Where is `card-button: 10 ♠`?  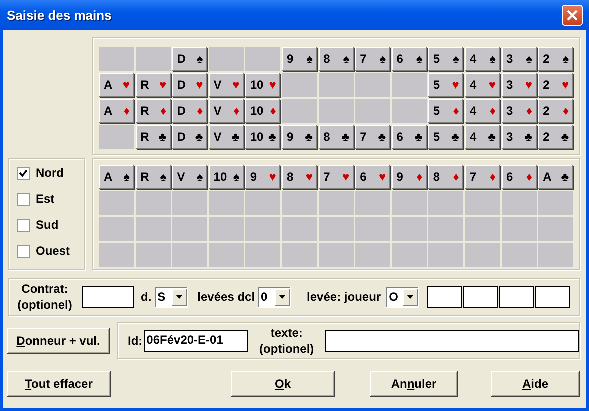 card-button: 10 ♠ is located at coordinates (226, 177).